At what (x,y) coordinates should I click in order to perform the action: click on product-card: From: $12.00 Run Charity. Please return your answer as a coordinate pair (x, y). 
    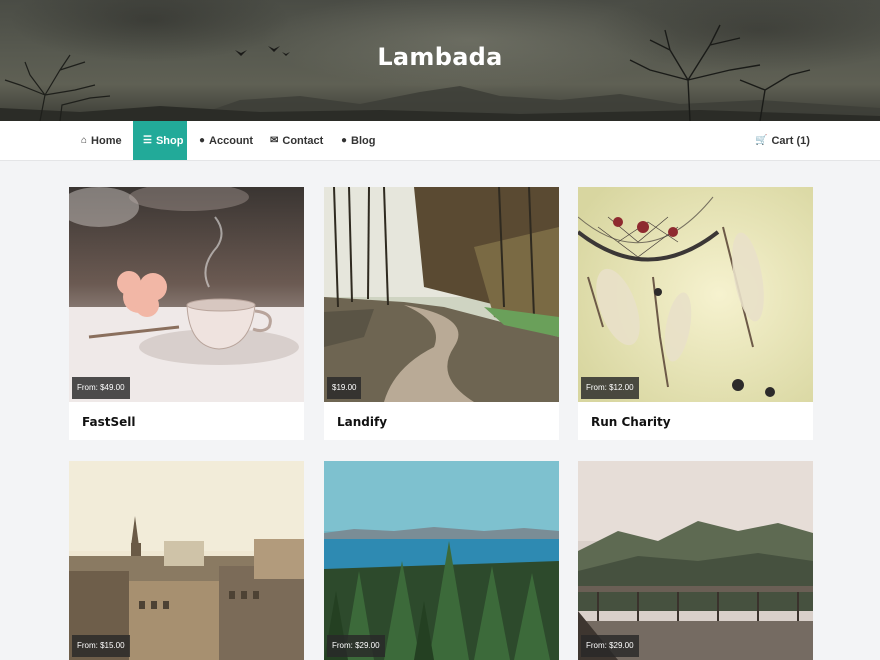
    Looking at the image, I should click on (695, 313).